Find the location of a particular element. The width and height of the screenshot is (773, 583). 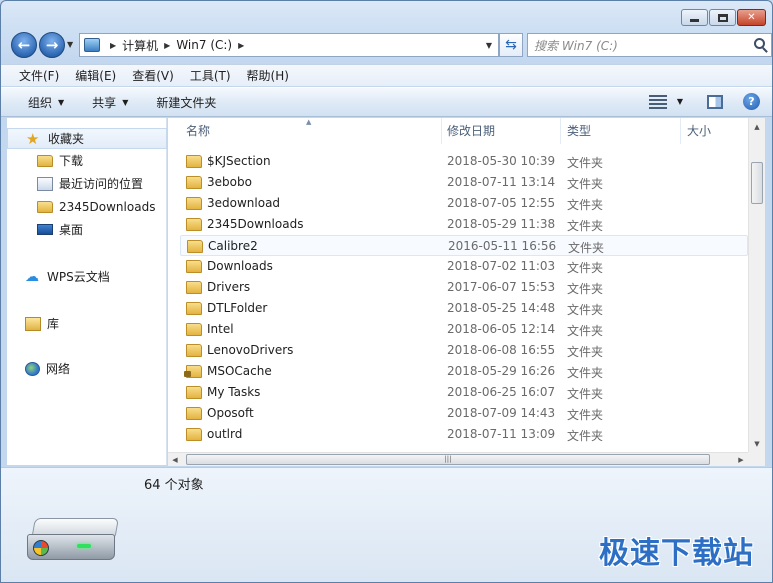

table-row: 3ebobo 2018-07-11 13:14 文件夹 is located at coordinates (464, 182).